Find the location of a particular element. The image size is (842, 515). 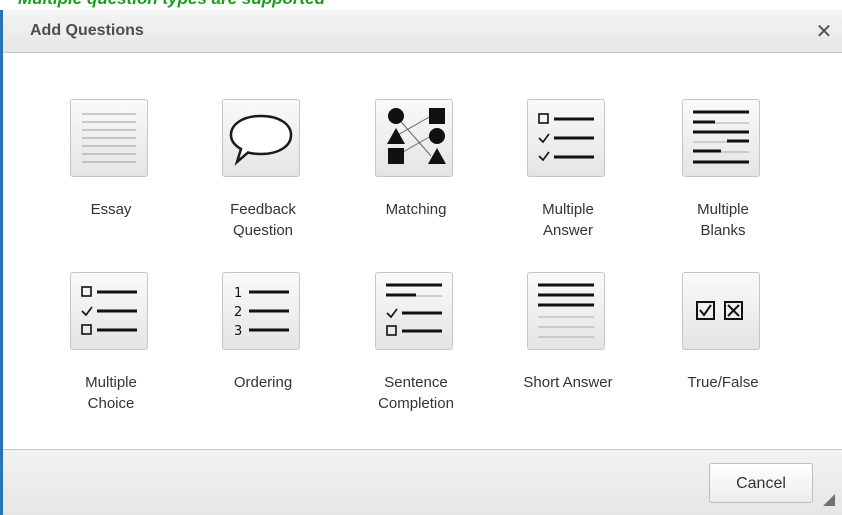

question-type-essay: Essay is located at coordinates (111, 174).